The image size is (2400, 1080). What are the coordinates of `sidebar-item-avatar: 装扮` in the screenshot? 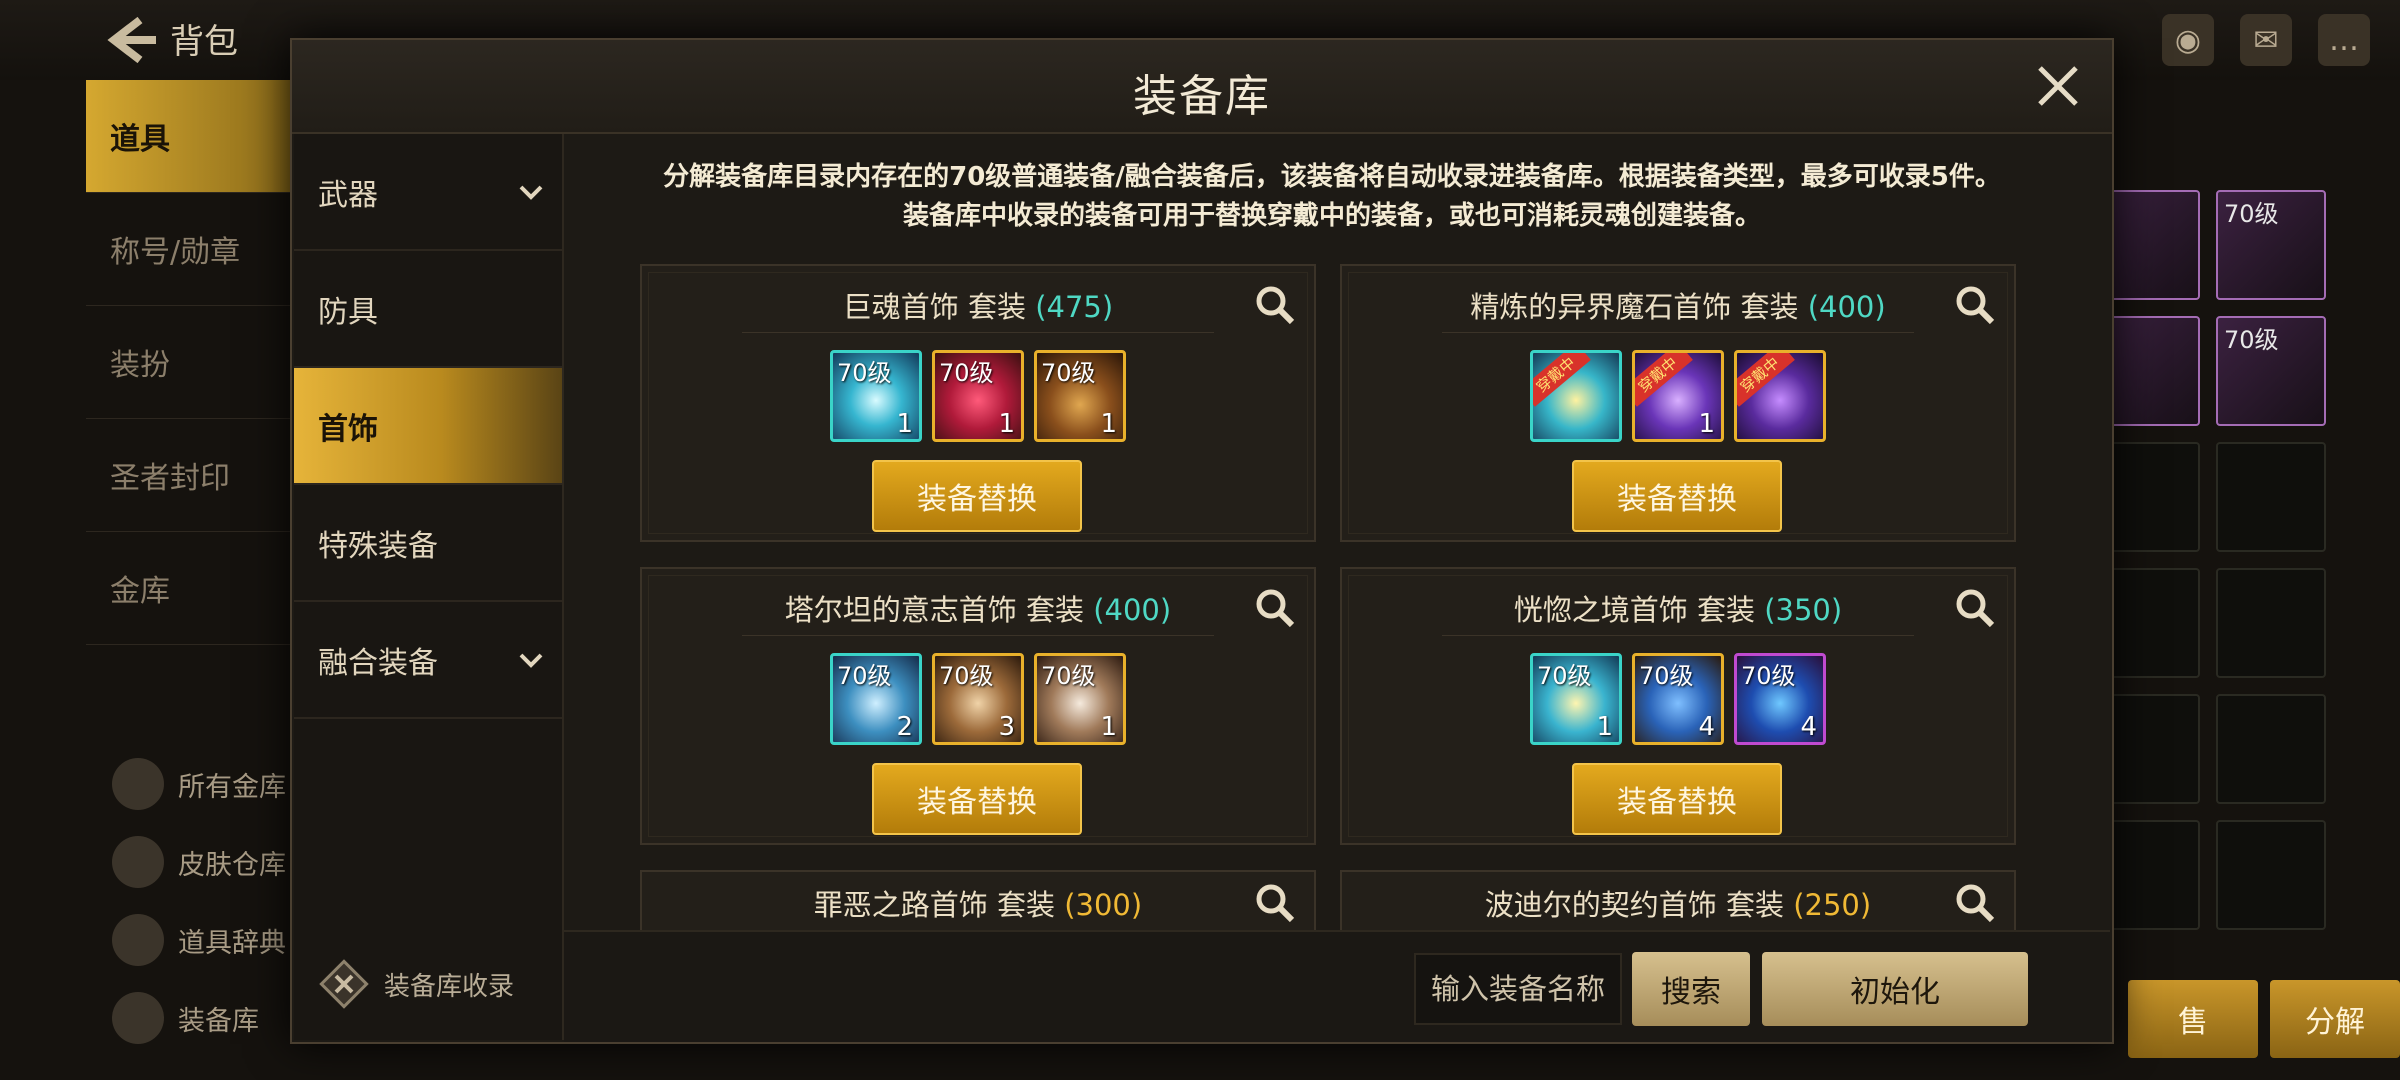 It's located at (191, 362).